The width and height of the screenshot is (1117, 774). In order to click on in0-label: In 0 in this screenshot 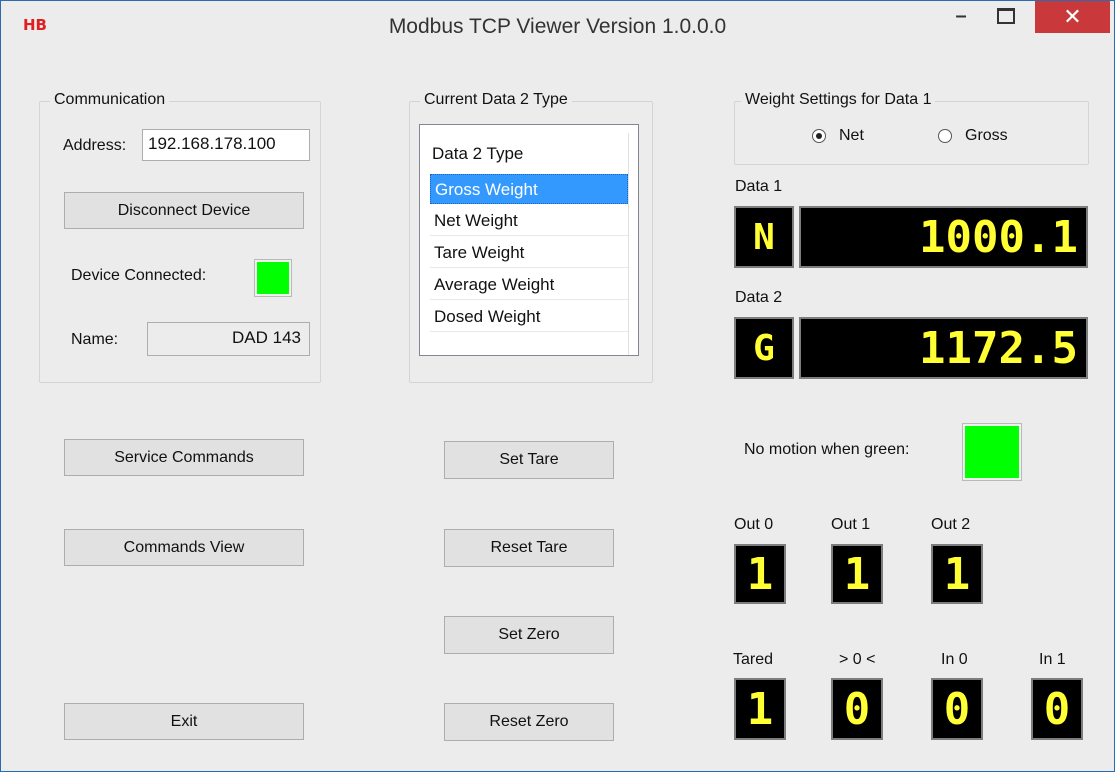, I will do `click(954, 659)`.